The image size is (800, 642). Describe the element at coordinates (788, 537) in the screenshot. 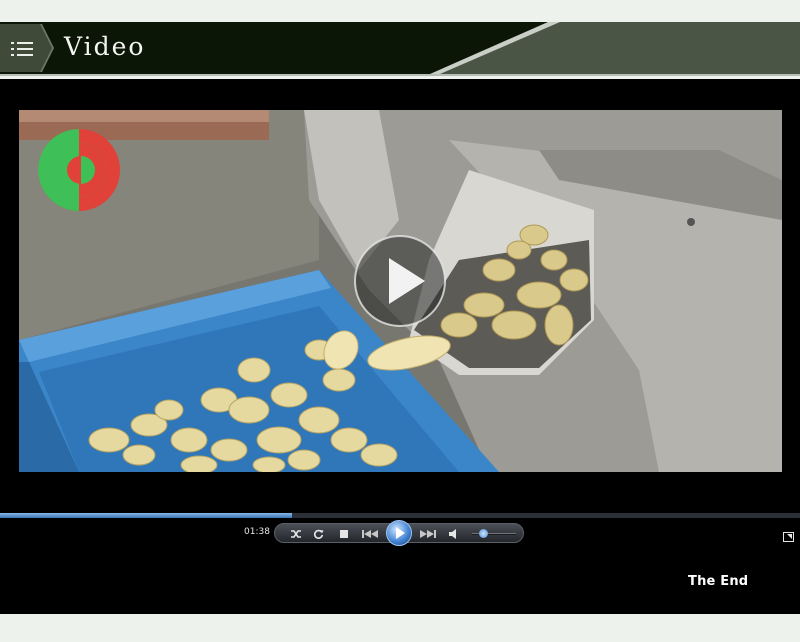

I see `fullscreen-icon` at that location.